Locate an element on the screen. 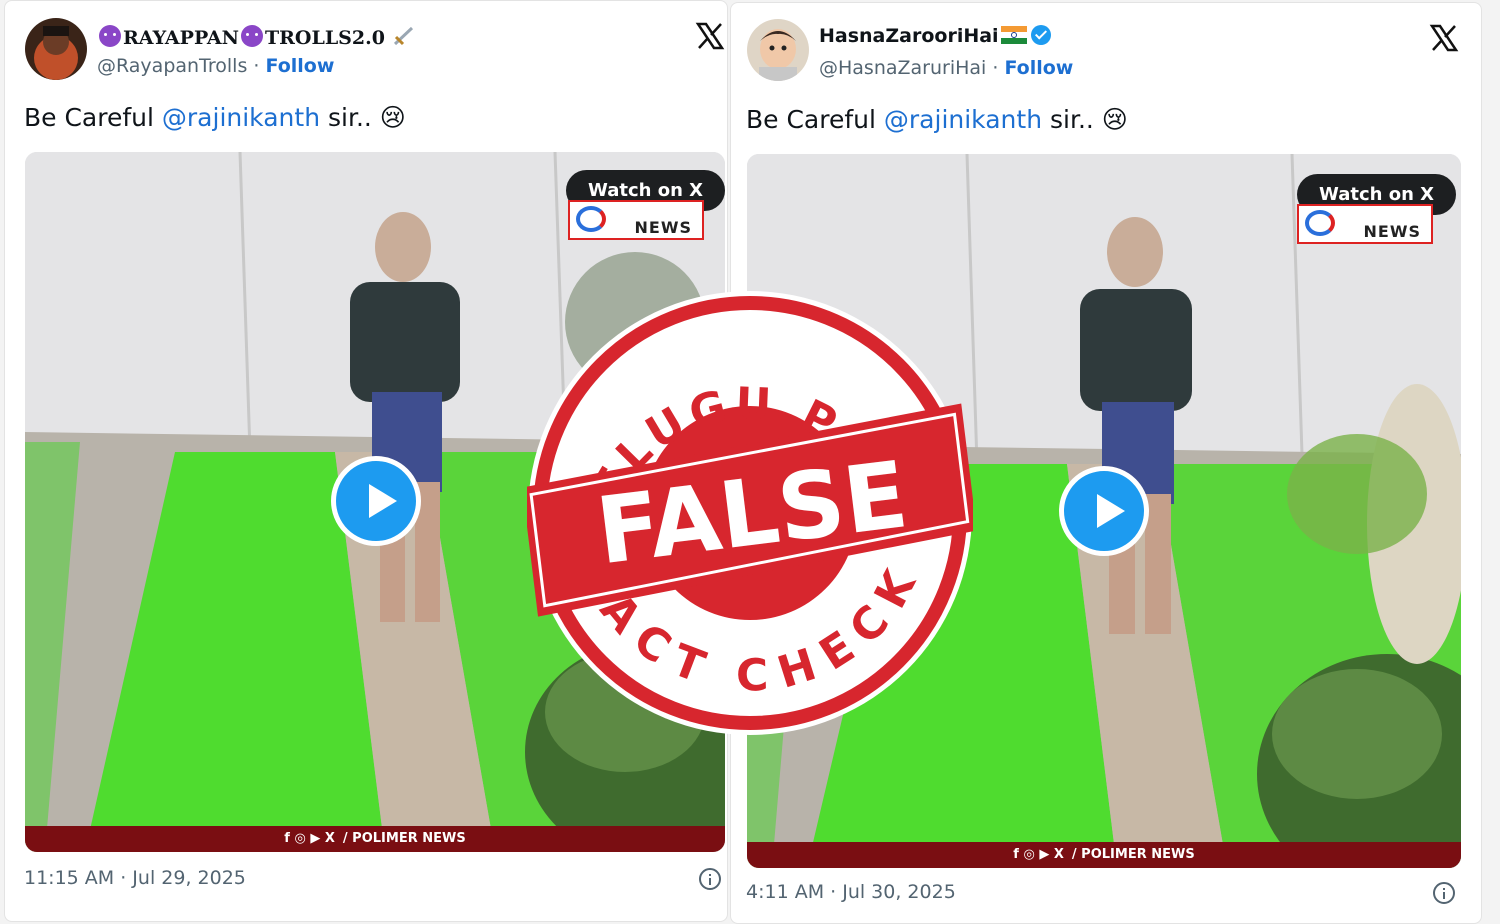  fact-check-stamp: TELUGU POST FACT CHECK FALSE is located at coordinates (749, 513).